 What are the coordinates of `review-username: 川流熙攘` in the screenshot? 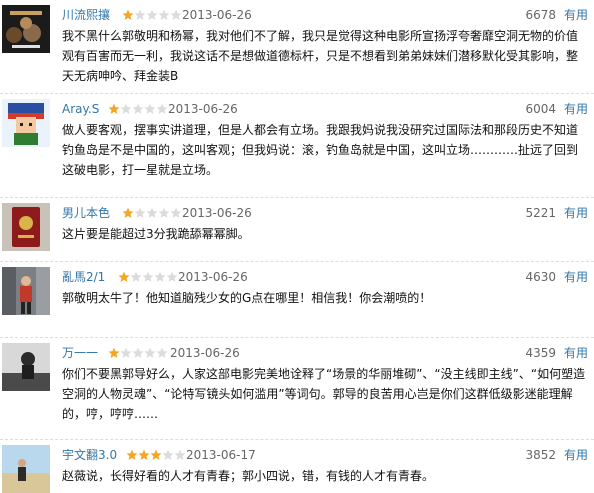 It's located at (86, 15).